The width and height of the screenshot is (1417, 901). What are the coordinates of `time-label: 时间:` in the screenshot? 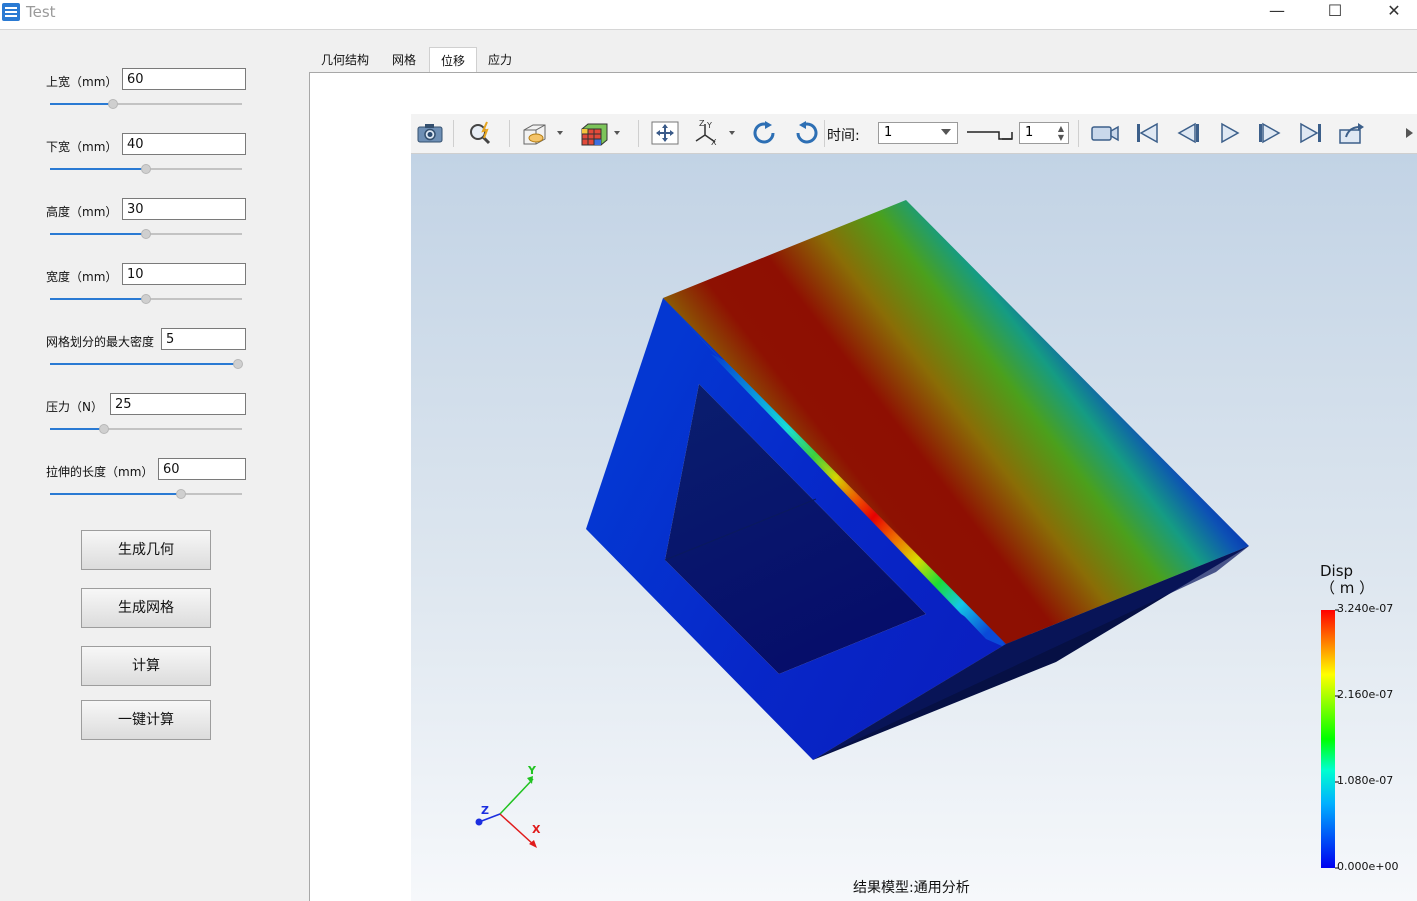 It's located at (843, 136).